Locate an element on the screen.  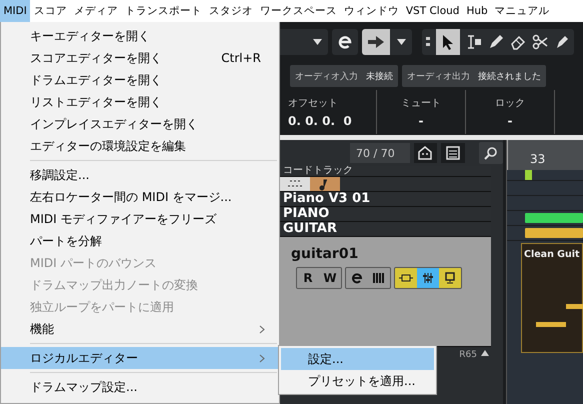
menu-bar-item: VST Cloud is located at coordinates (432, 11).